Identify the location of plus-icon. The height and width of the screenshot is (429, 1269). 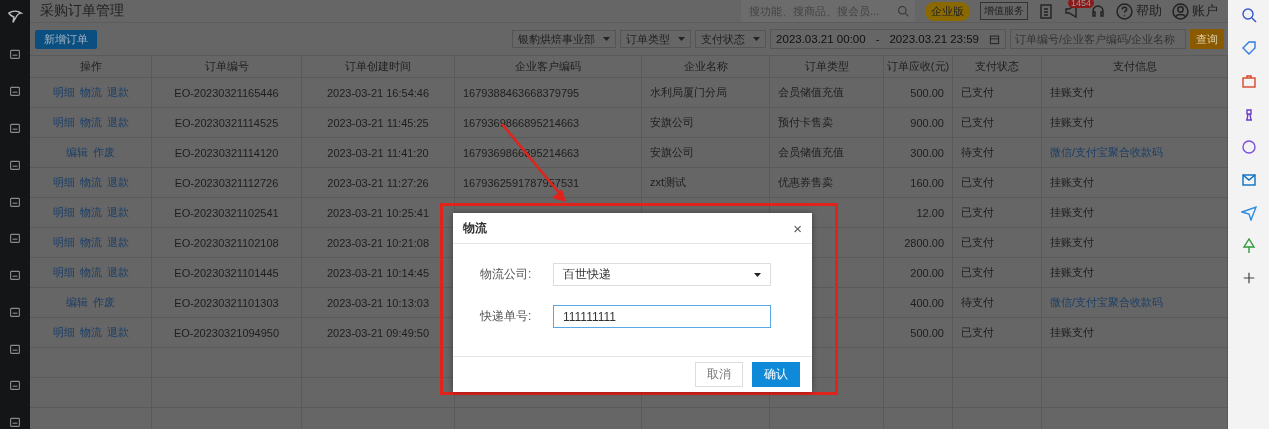
(1248, 278).